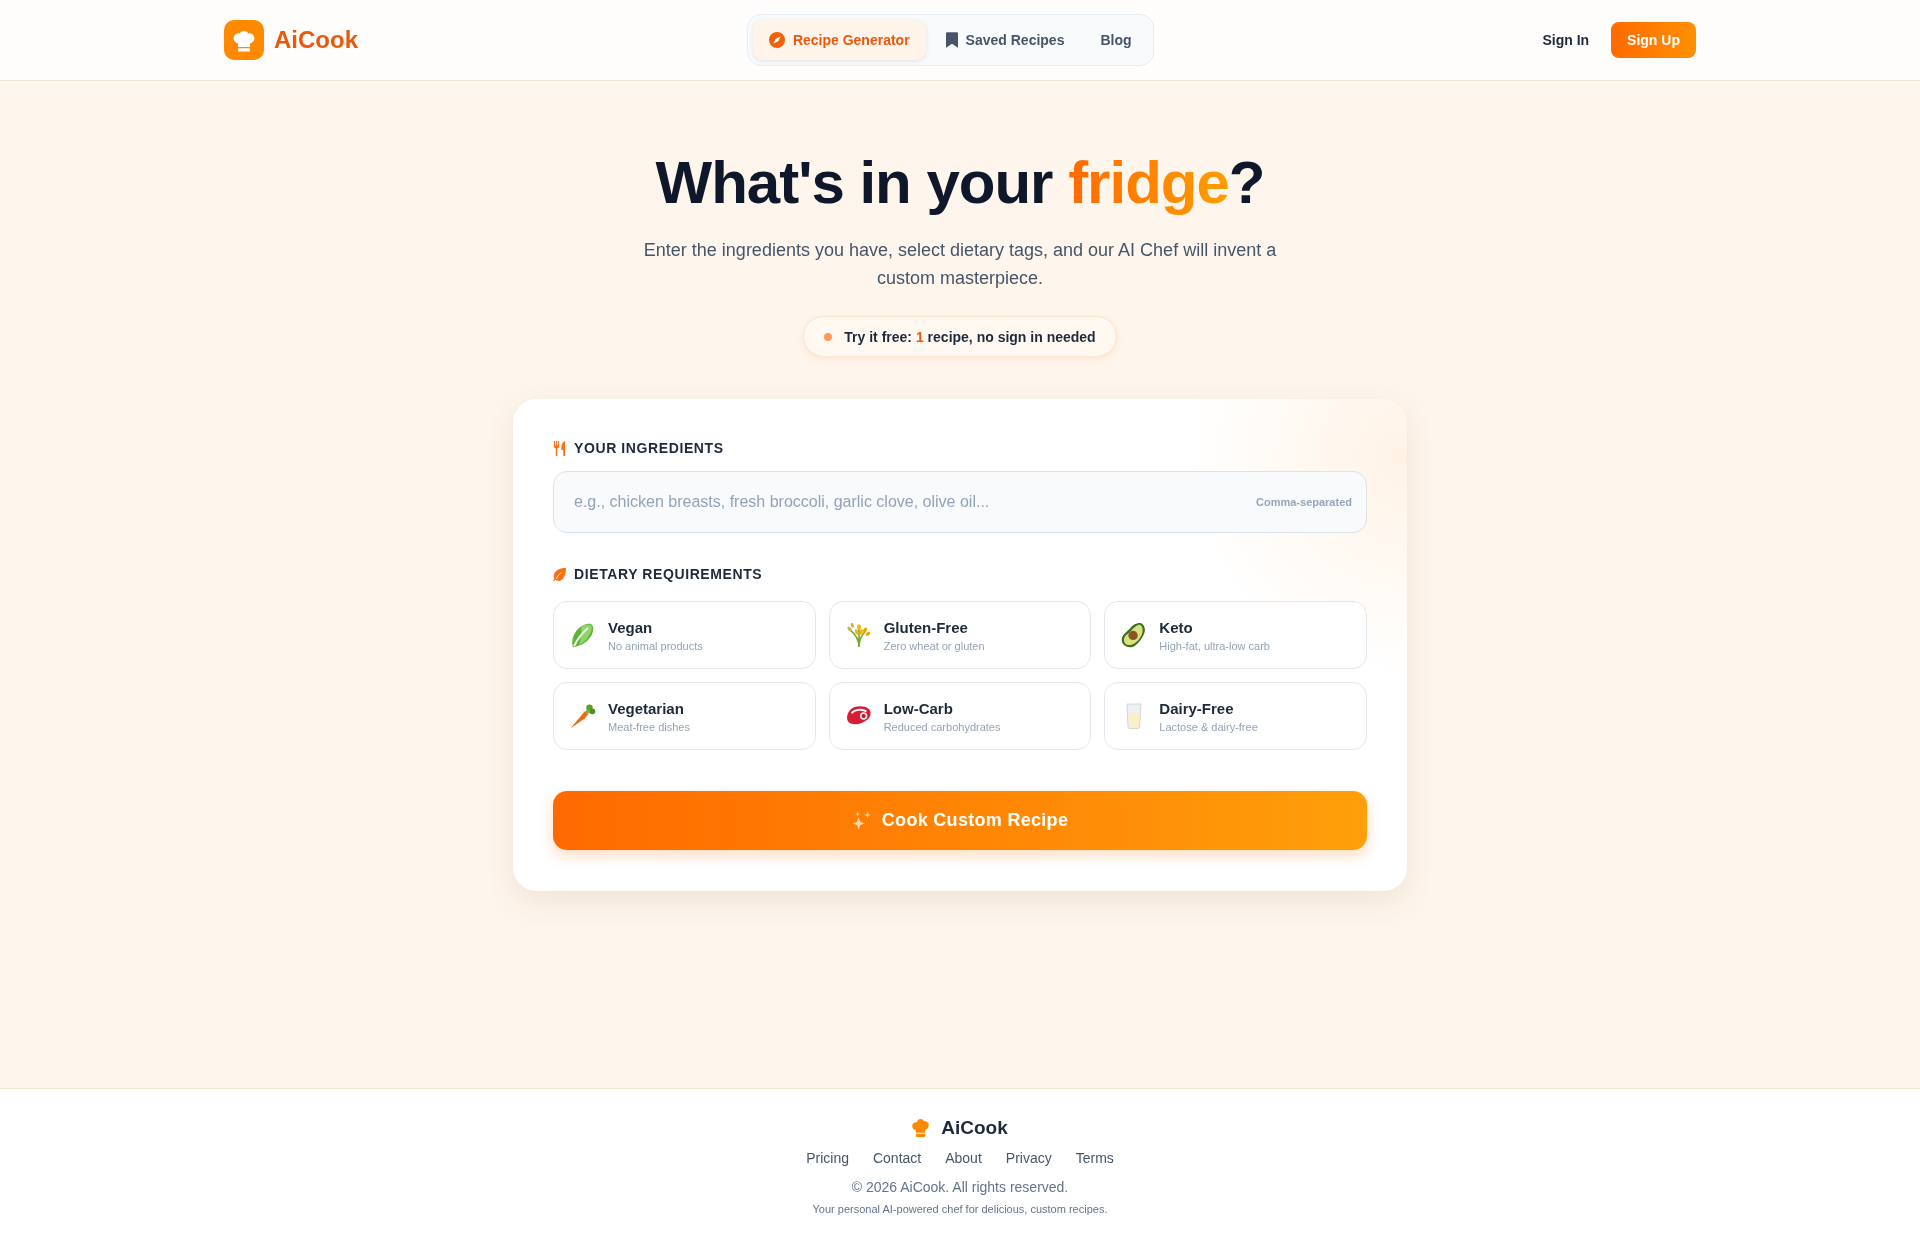 The image size is (1920, 1242). What do you see at coordinates (583, 716) in the screenshot?
I see `carrot-icon` at bounding box center [583, 716].